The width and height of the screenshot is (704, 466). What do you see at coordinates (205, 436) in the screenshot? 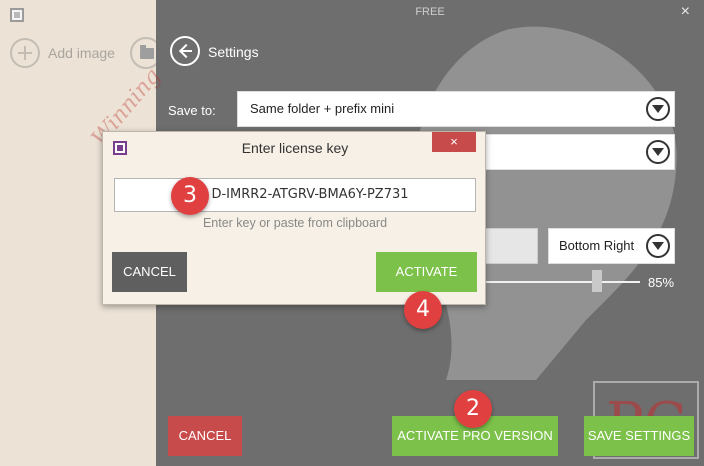
I see `cancel-button: CANCEL` at bounding box center [205, 436].